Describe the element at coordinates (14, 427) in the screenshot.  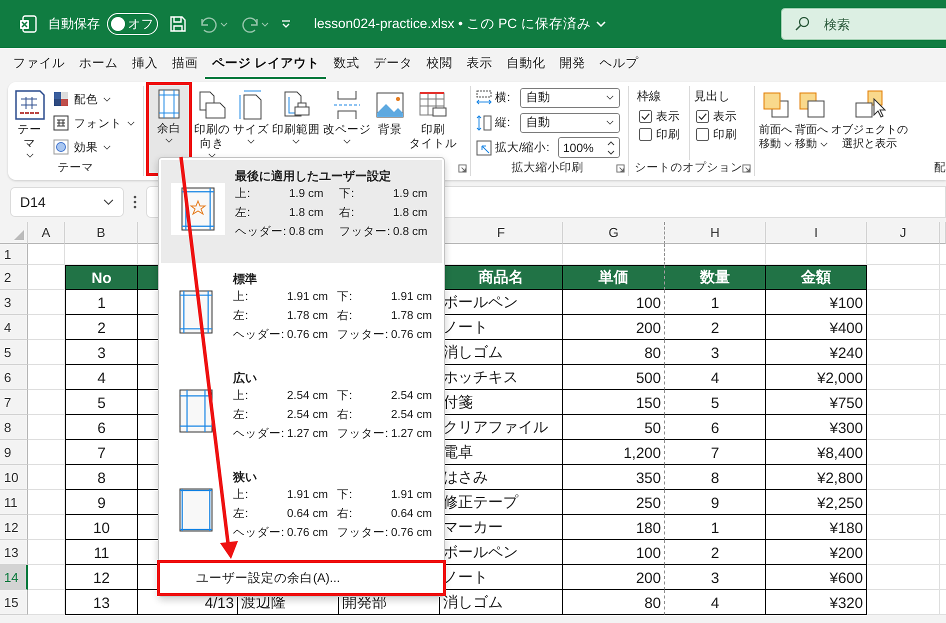
I see `row-header: 8` at that location.